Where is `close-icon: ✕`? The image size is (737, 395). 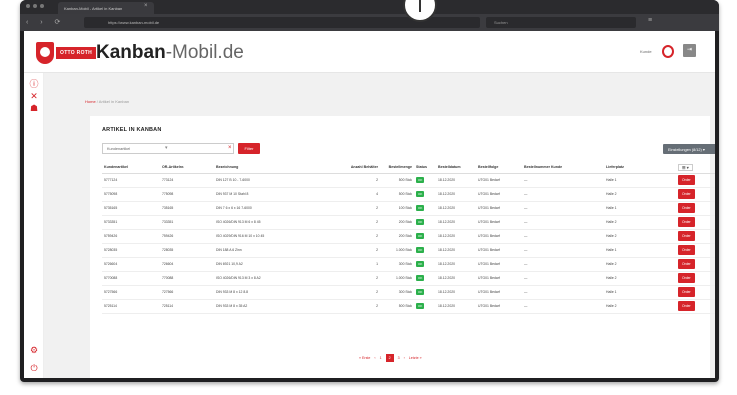
close-icon: ✕ is located at coordinates (34, 96).